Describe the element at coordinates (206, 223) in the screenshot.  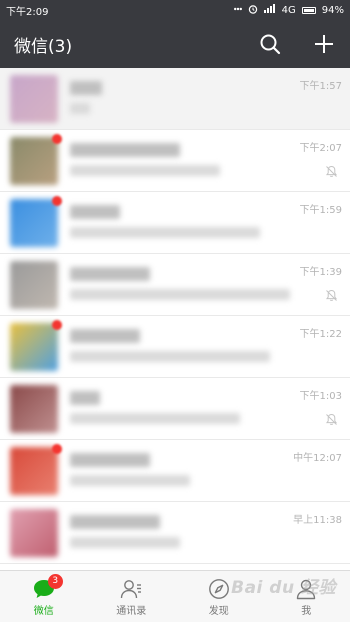
I see `chat-content: 下午1:59` at that location.